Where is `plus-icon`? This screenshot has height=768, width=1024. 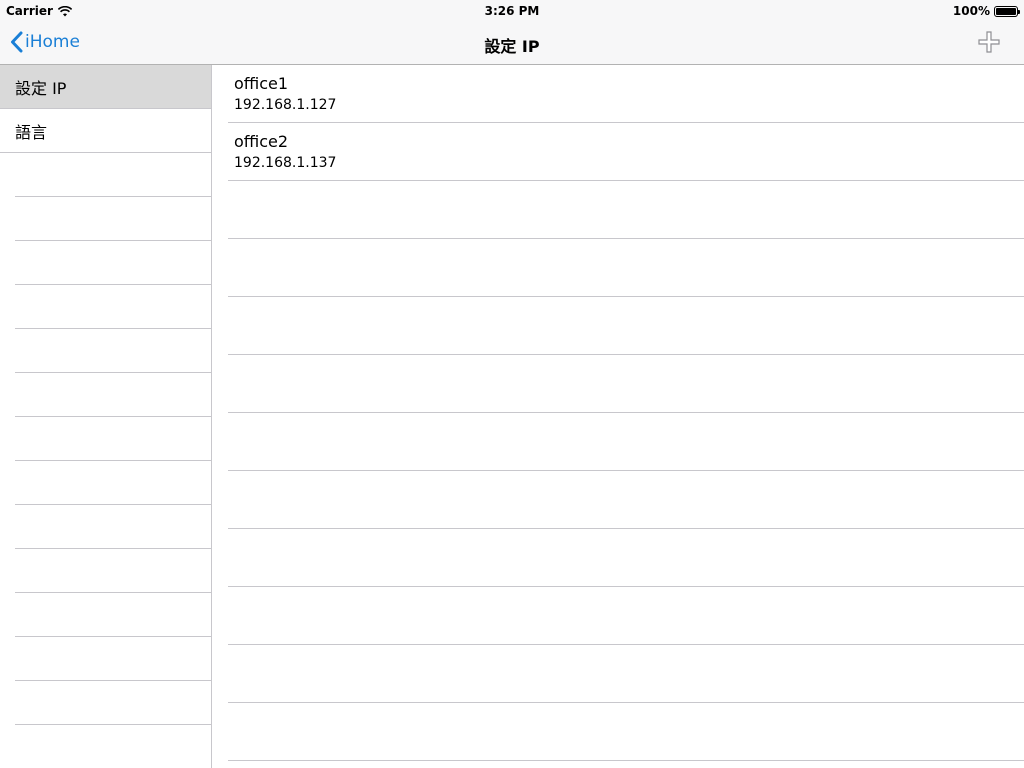 plus-icon is located at coordinates (989, 42).